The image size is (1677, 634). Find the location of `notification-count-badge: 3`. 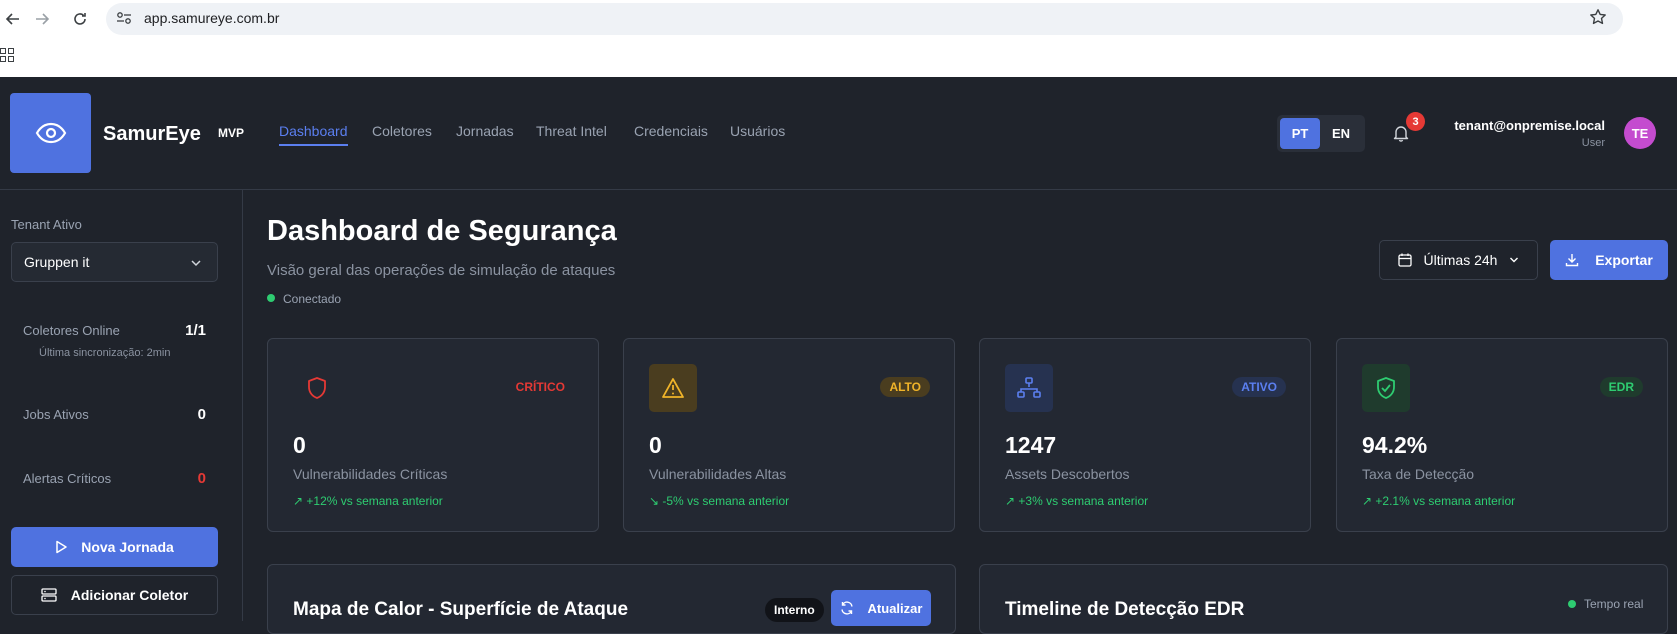

notification-count-badge: 3 is located at coordinates (1415, 121).